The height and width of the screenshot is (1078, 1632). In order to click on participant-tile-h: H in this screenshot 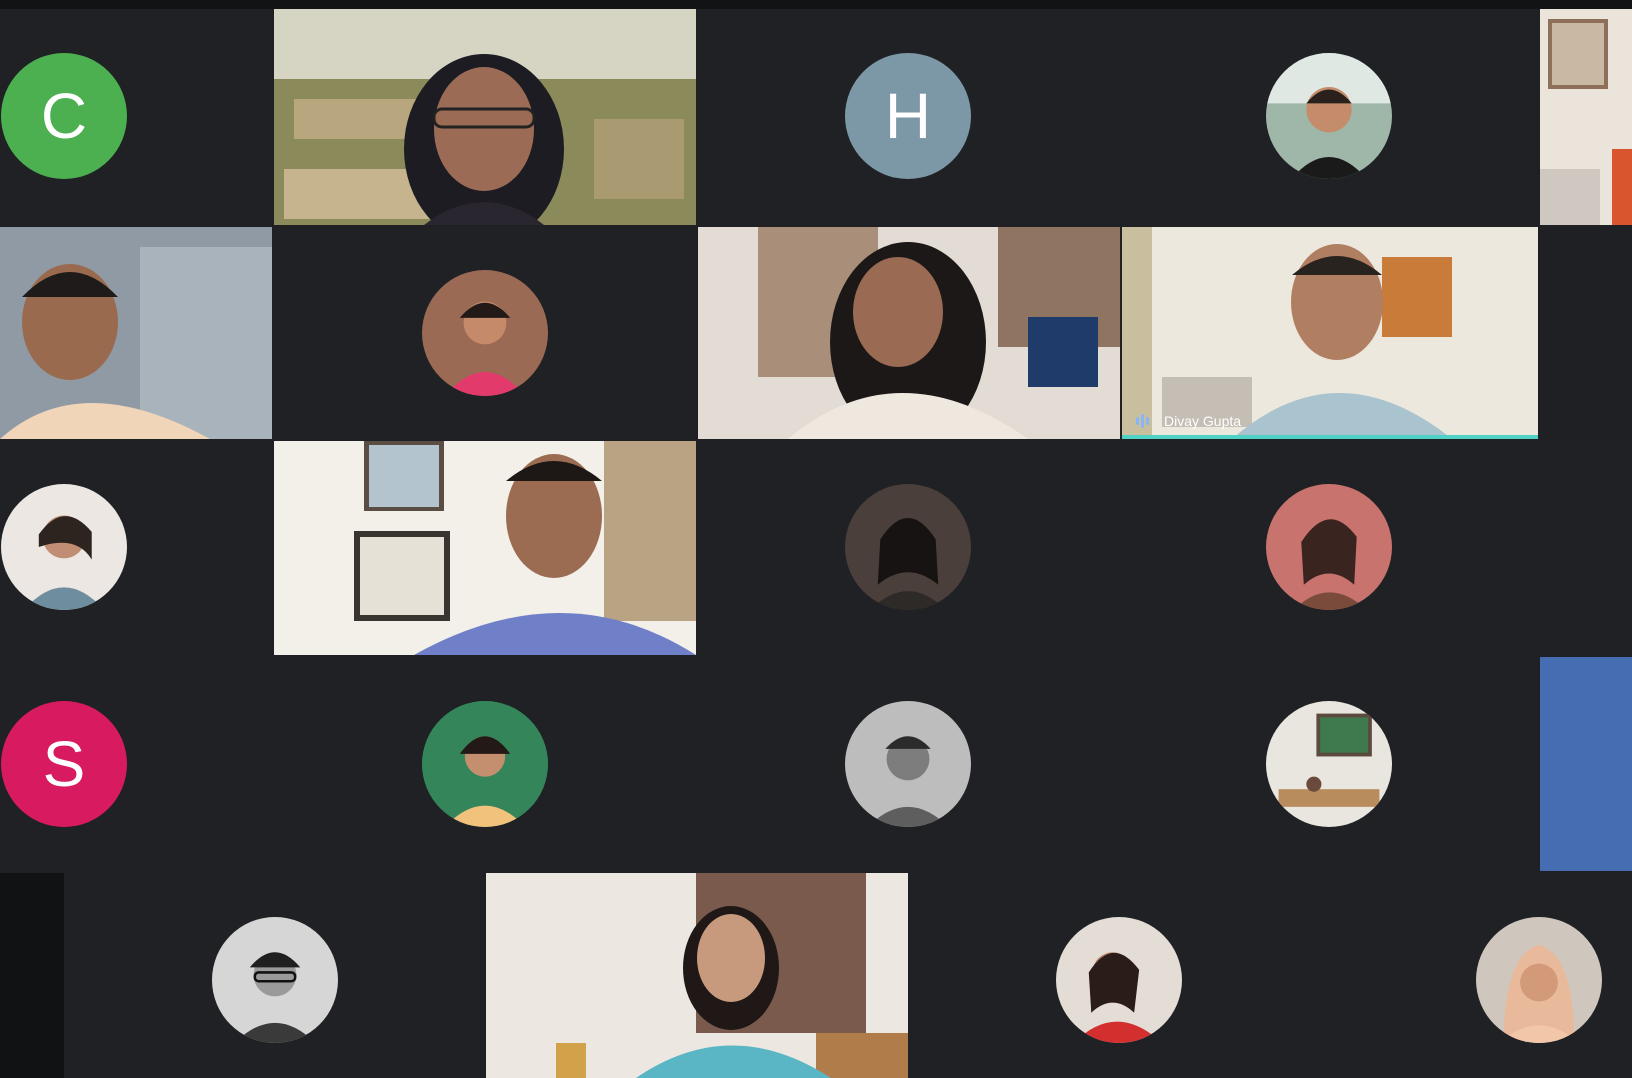, I will do `click(909, 117)`.